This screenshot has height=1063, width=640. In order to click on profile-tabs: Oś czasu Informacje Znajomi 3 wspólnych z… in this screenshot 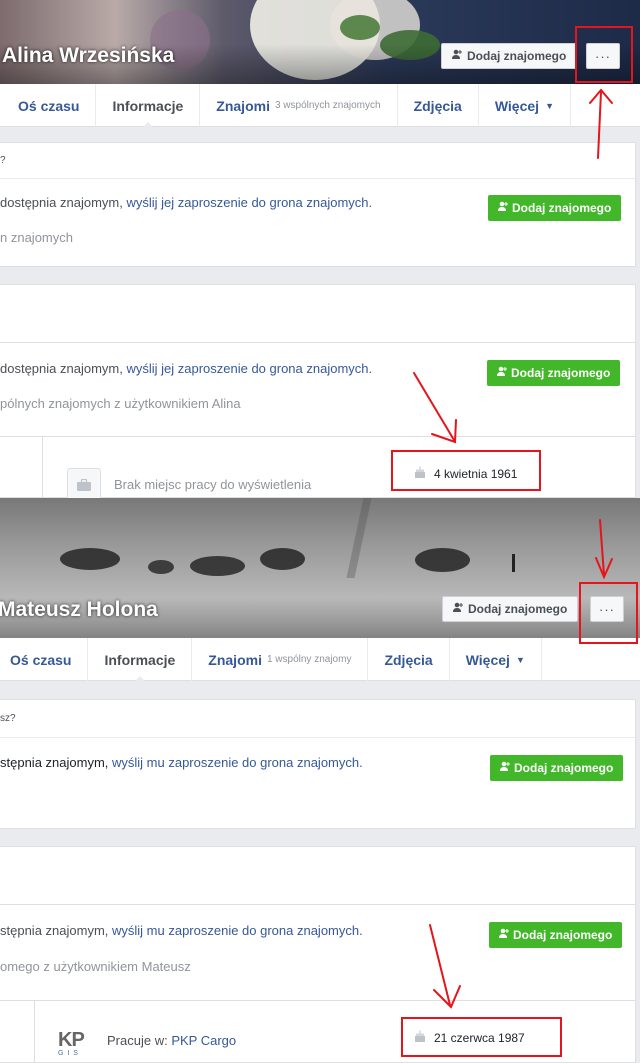, I will do `click(320, 106)`.